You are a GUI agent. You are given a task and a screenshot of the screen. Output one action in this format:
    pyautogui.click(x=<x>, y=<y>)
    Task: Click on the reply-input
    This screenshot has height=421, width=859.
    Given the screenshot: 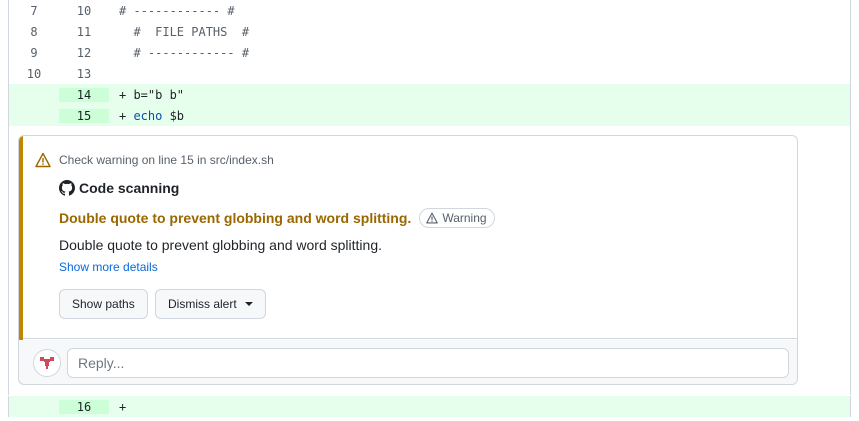 What is the action you would take?
    pyautogui.click(x=428, y=363)
    